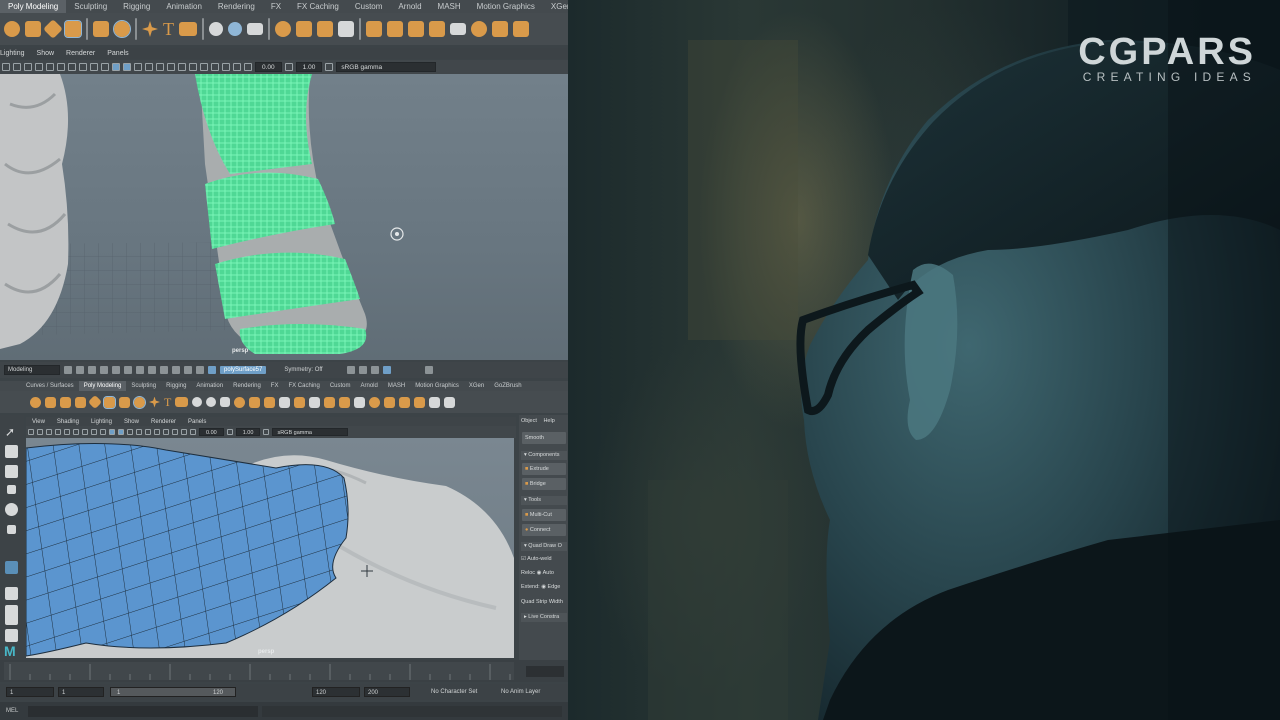  Describe the element at coordinates (435, 402) in the screenshot. I see `slide-edge-icon` at that location.